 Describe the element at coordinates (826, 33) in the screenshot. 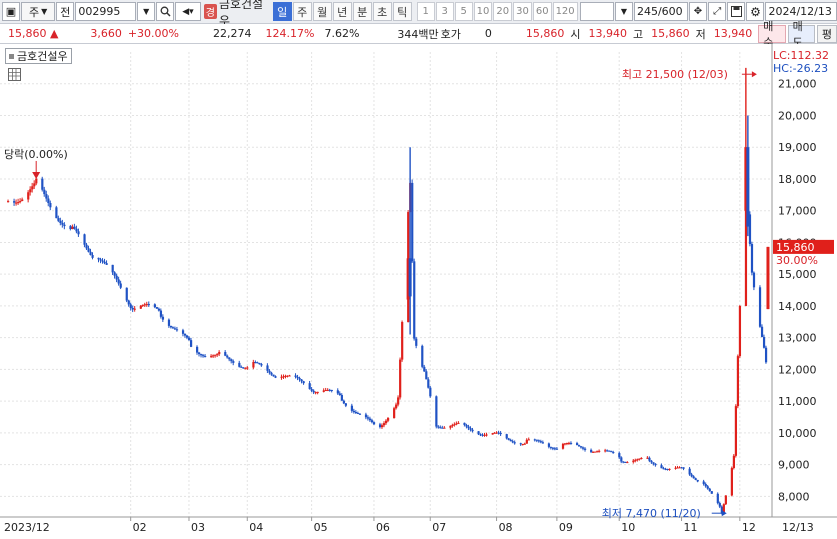

I see `eval-button: 평` at that location.